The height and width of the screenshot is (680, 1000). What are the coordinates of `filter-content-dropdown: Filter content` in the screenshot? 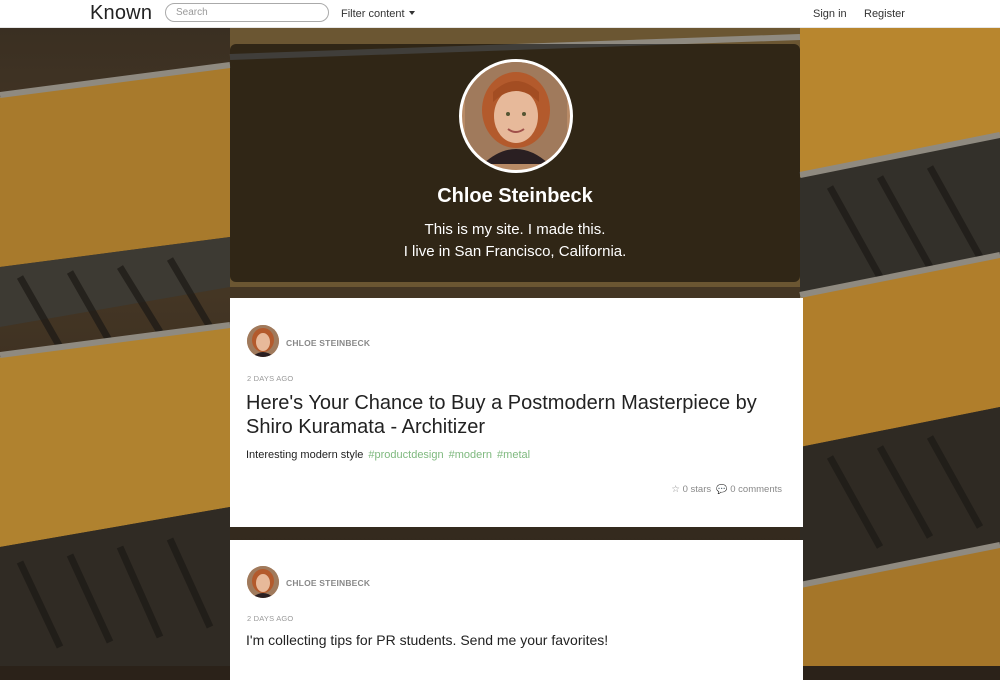 It's located at (378, 14).